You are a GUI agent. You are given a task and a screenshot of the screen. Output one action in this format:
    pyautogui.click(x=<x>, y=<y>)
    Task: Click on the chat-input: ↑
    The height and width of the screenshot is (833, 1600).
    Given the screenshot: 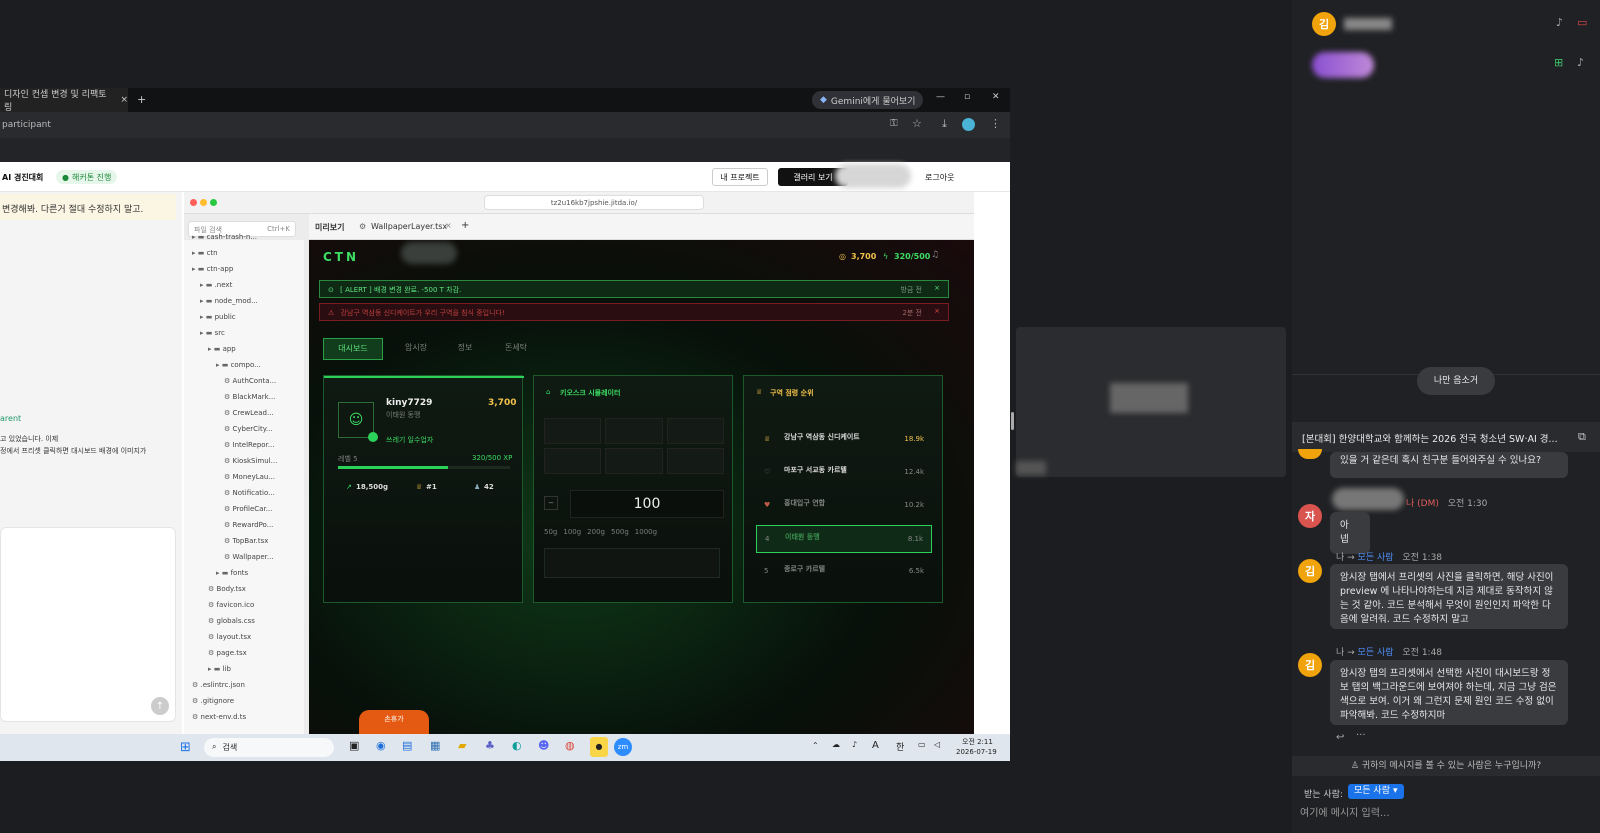 What is the action you would take?
    pyautogui.click(x=88, y=624)
    